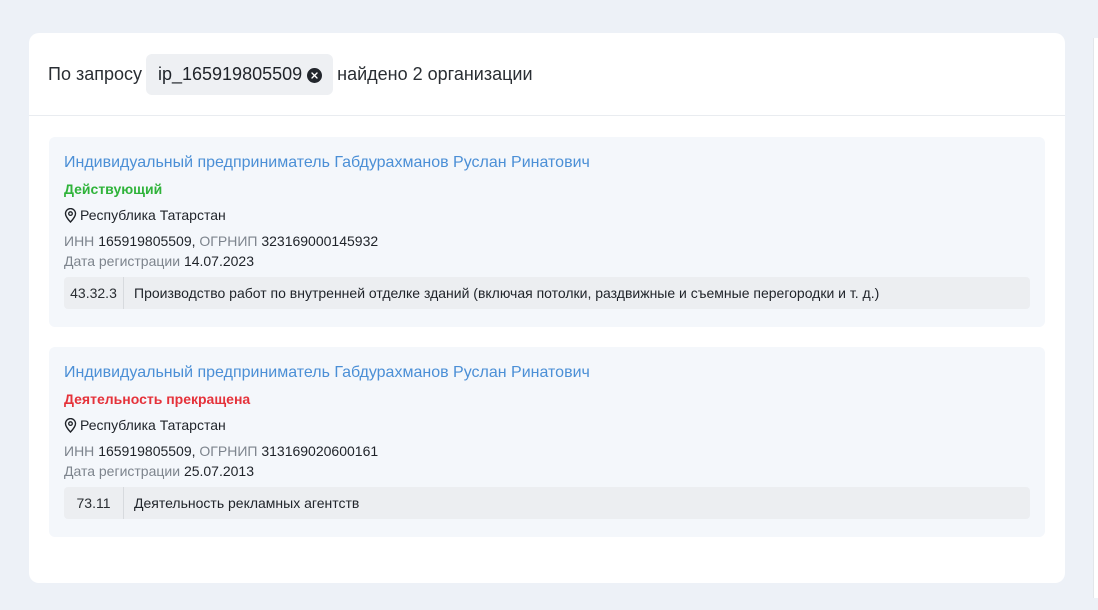 The width and height of the screenshot is (1098, 610). I want to click on close-icon, so click(315, 75).